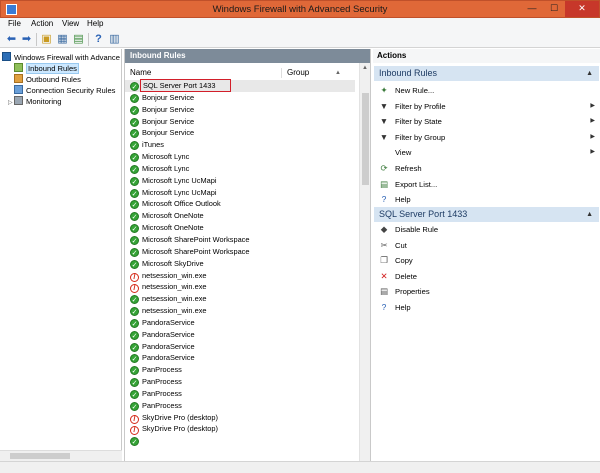 This screenshot has width=600, height=473. I want to click on tree-item-monitoring: ▷ Monitoring, so click(34, 101).